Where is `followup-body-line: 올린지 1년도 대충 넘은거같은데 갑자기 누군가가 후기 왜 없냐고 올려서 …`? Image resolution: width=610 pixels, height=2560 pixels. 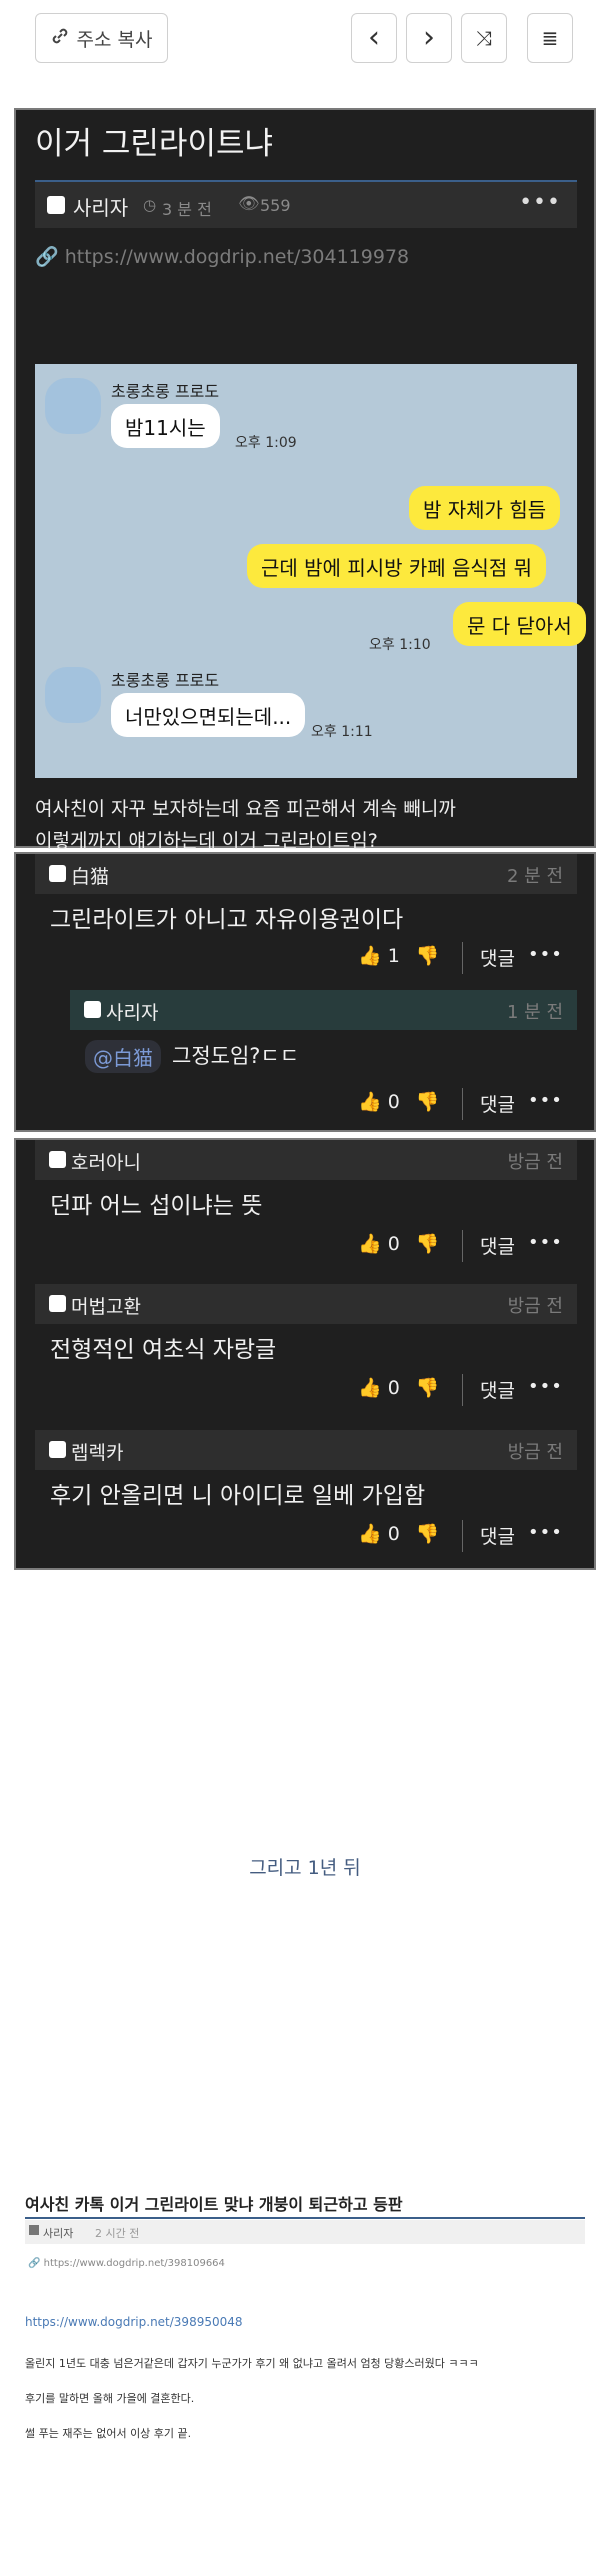 followup-body-line: 올린지 1년도 대충 넘은거같은데 갑자기 누군가가 후기 왜 없냐고 올려서 … is located at coordinates (252, 2363).